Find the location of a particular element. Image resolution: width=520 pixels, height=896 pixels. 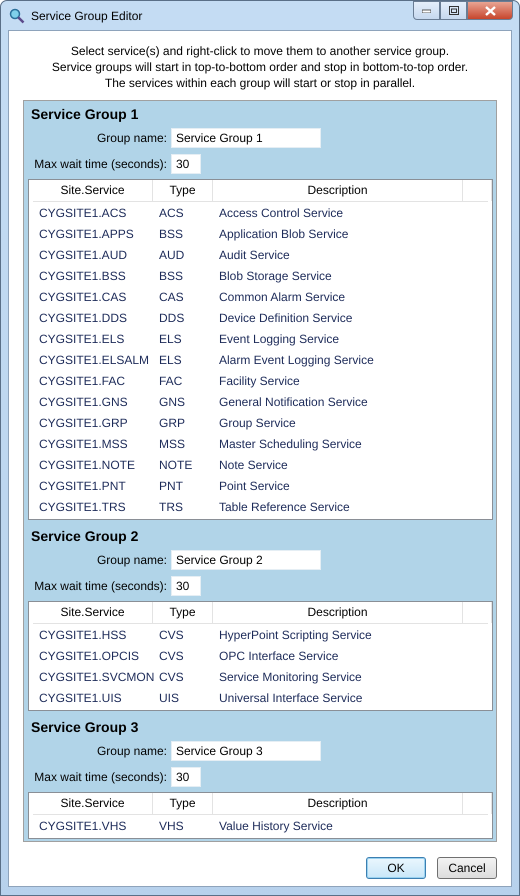

table-cell-text: Service Monitoring Service is located at coordinates (290, 677).